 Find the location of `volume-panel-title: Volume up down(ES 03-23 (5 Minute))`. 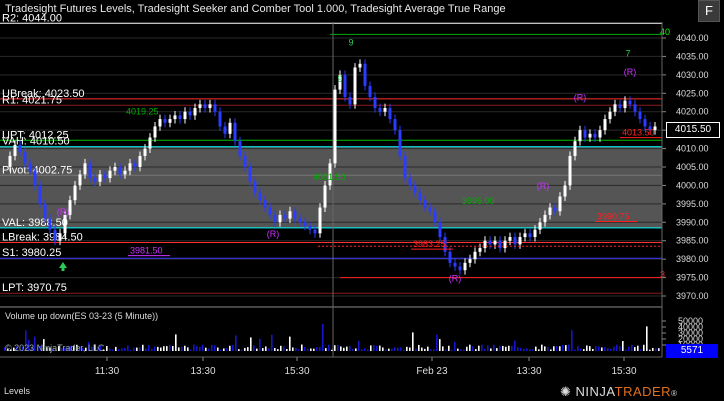

volume-panel-title: Volume up down(ES 03-23 (5 Minute)) is located at coordinates (82, 316).